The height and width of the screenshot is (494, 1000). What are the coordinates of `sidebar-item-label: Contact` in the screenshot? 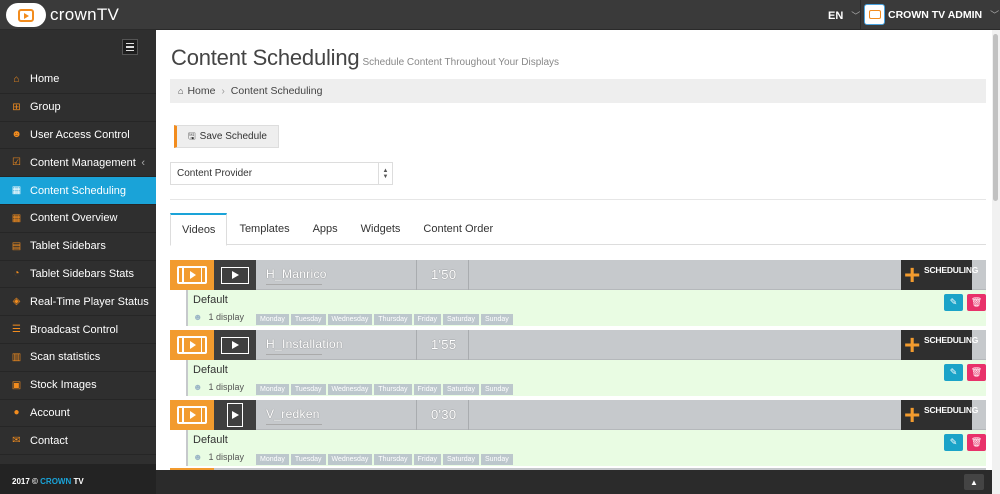 It's located at (49, 440).